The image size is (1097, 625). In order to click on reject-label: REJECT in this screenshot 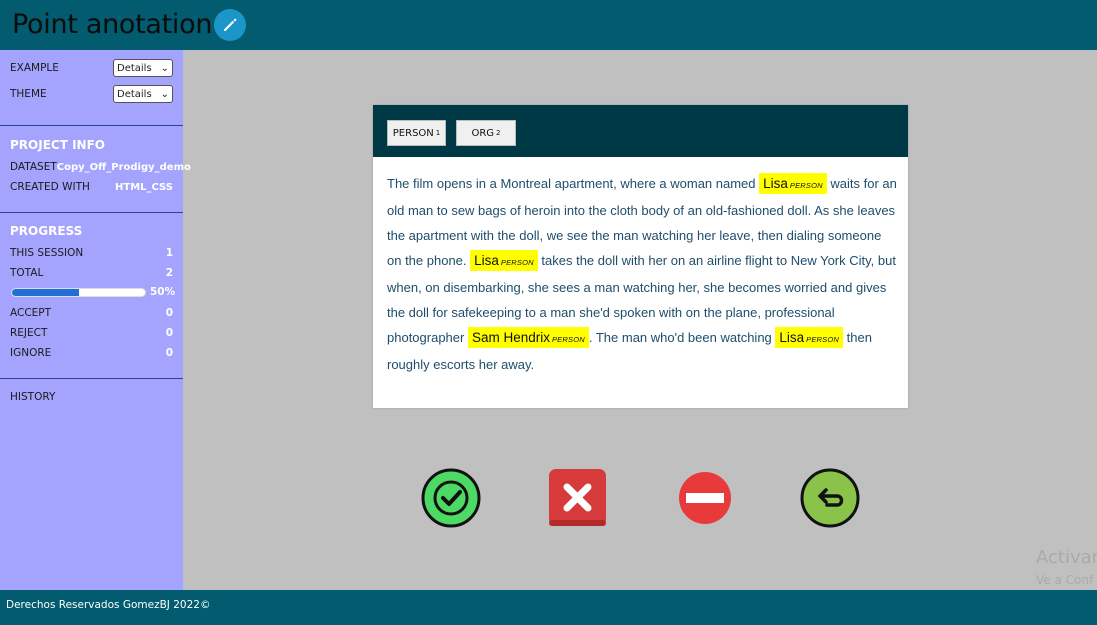, I will do `click(29, 333)`.